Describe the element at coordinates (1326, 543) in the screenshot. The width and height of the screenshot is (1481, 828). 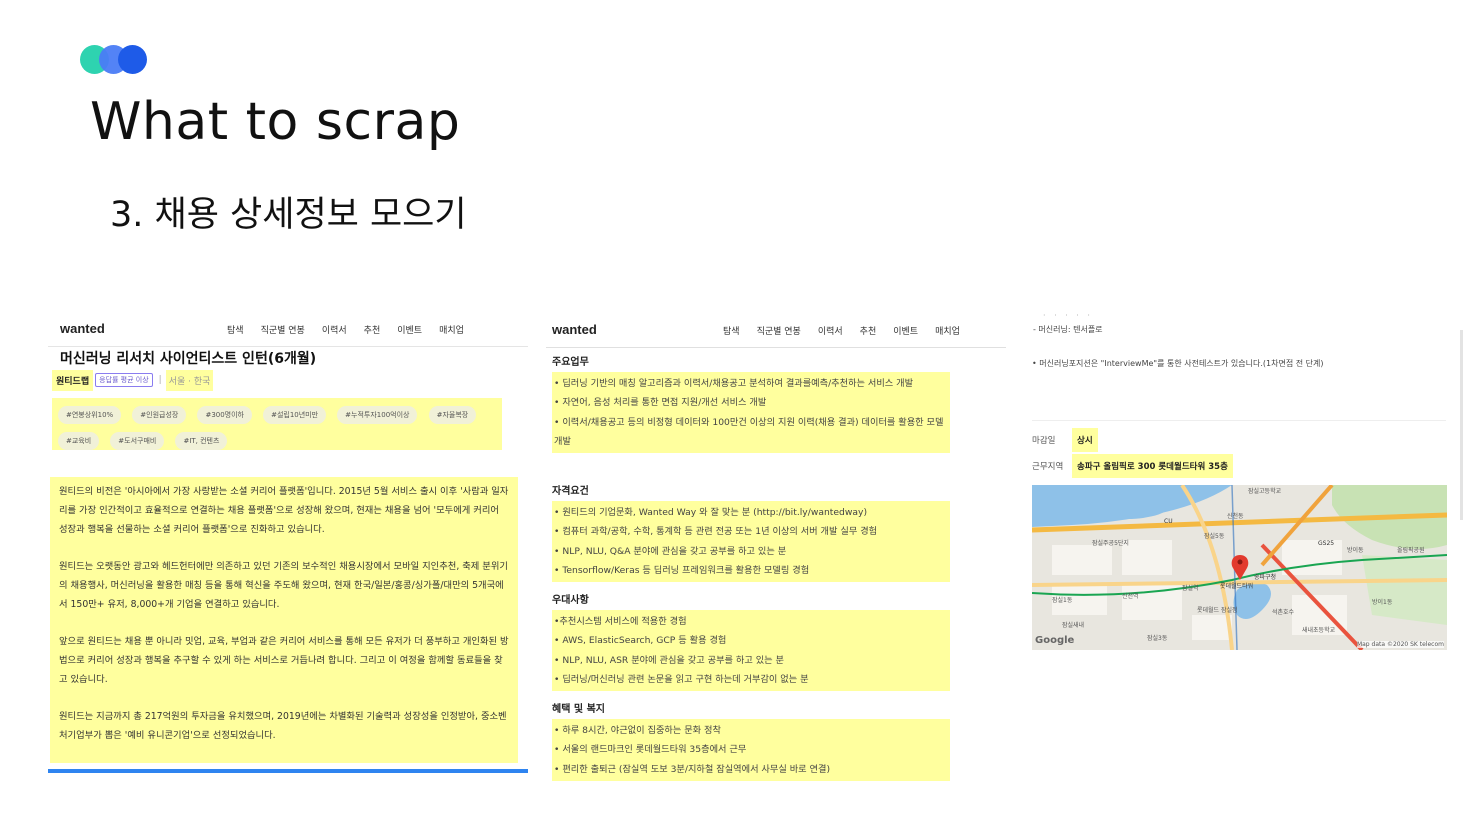
I see `map-place-label: GS25` at that location.